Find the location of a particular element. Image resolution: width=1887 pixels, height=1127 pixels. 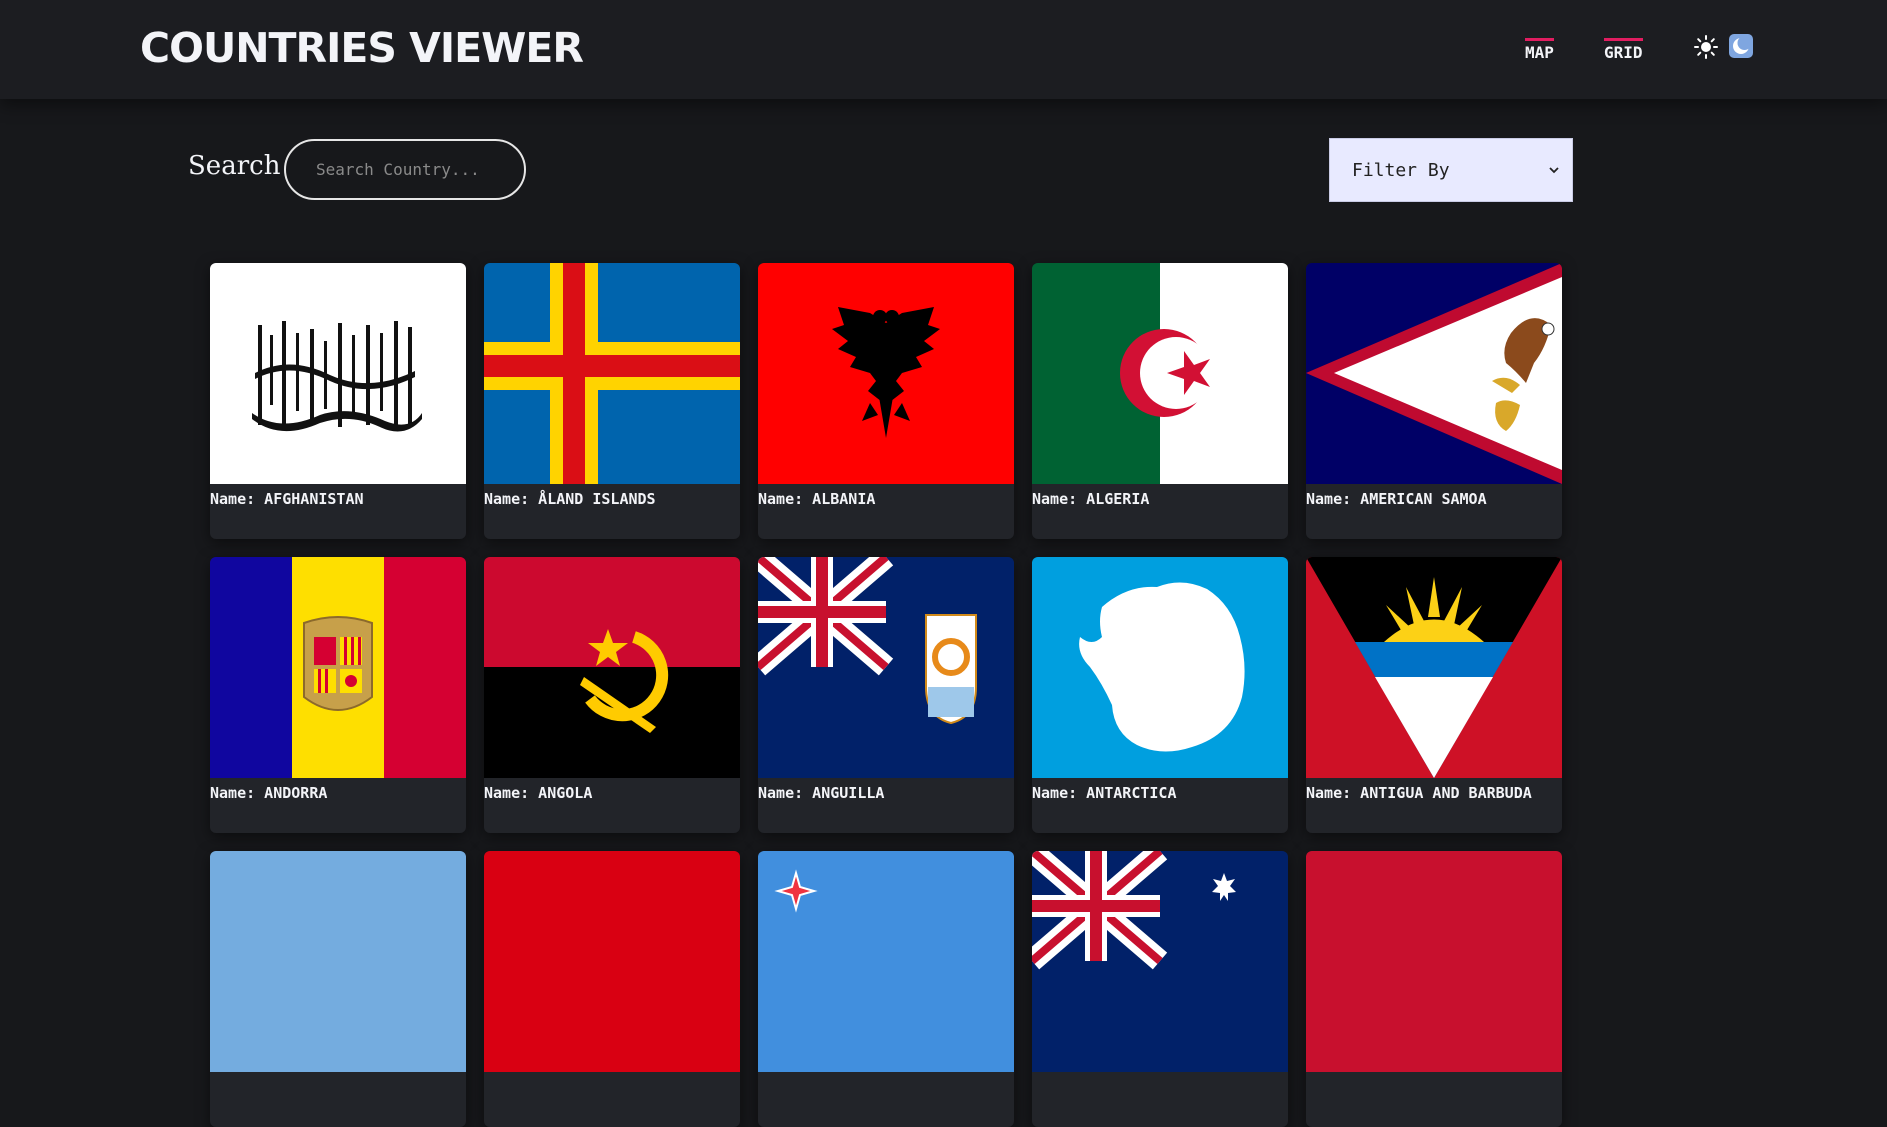

flag-afghanistan is located at coordinates (338, 373).